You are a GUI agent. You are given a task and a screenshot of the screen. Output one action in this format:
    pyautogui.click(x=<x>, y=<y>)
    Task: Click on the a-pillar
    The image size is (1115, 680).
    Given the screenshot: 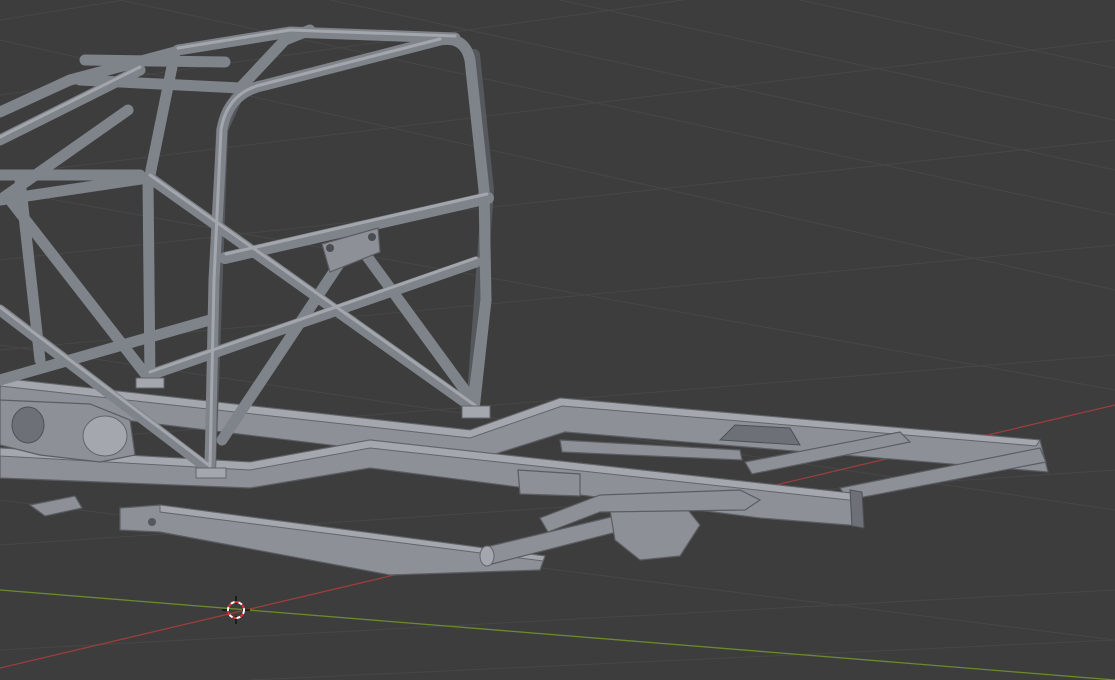 What is the action you would take?
    pyautogui.click(x=149, y=280)
    